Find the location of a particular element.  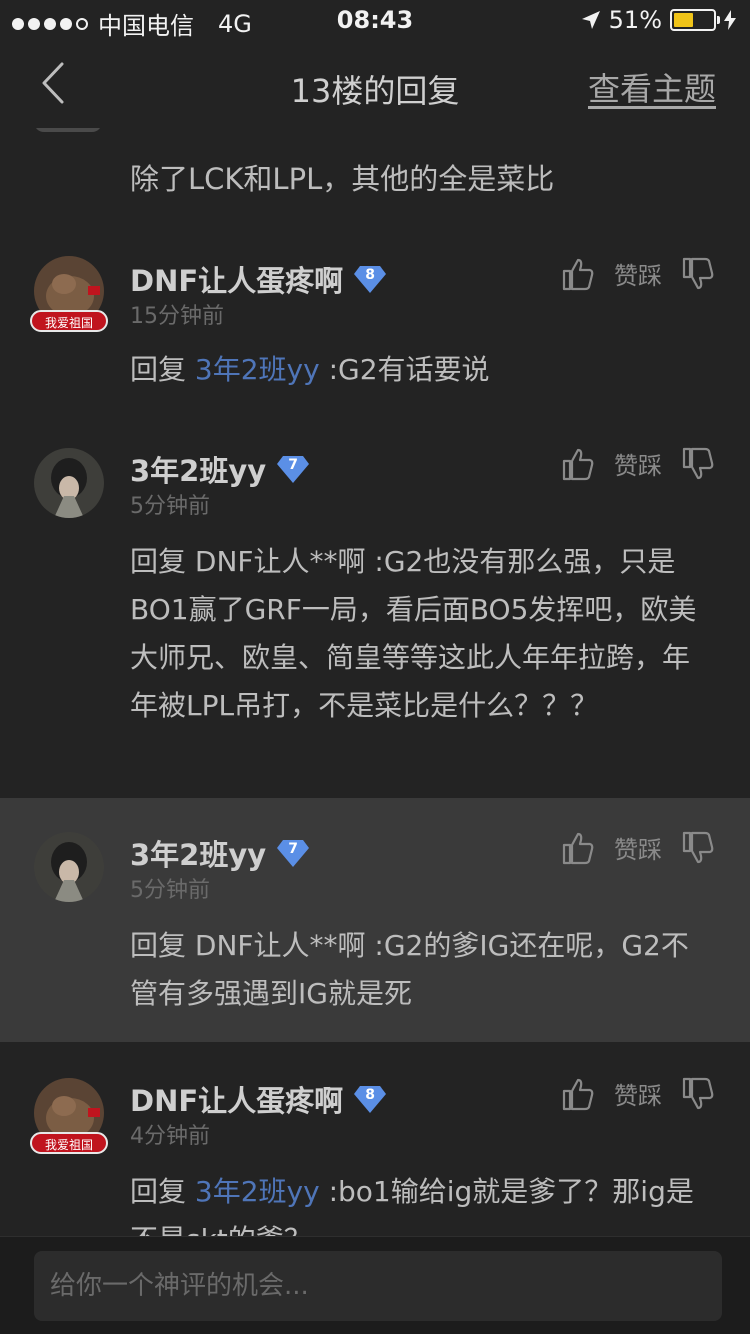

status-right: 51% is located at coordinates (658, 20).